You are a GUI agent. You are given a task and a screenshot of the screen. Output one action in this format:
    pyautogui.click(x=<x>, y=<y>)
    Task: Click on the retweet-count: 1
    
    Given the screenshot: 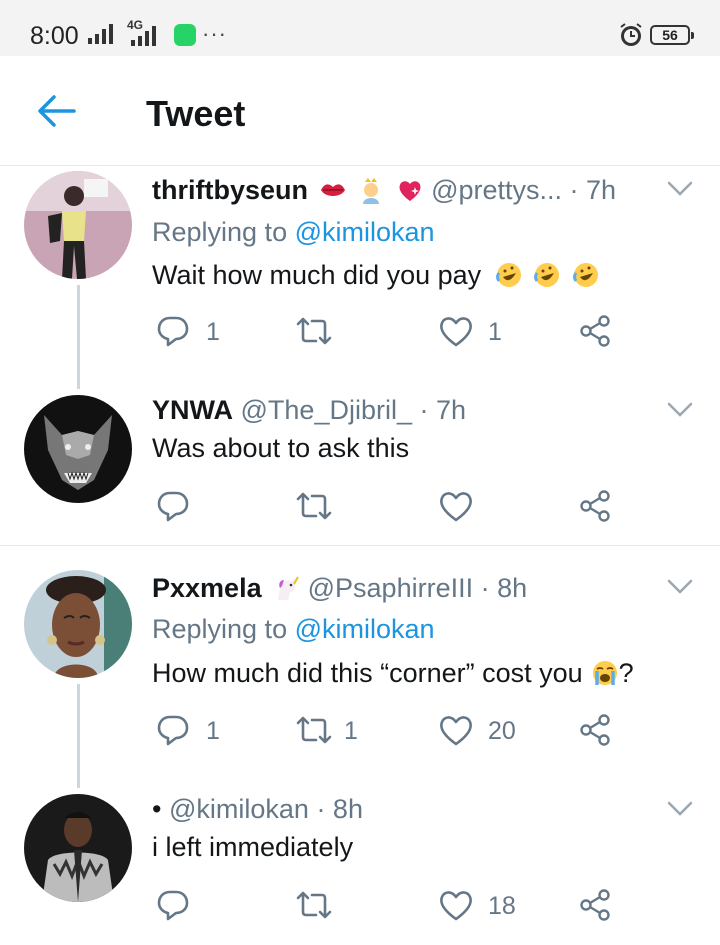 What is the action you would take?
    pyautogui.click(x=351, y=731)
    